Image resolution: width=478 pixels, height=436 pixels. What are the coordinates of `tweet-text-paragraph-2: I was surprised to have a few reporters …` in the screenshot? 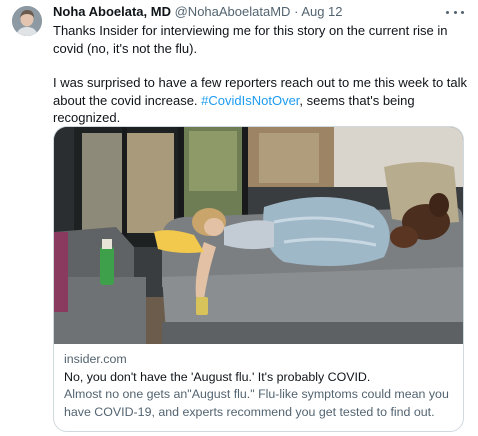 It's located at (260, 100).